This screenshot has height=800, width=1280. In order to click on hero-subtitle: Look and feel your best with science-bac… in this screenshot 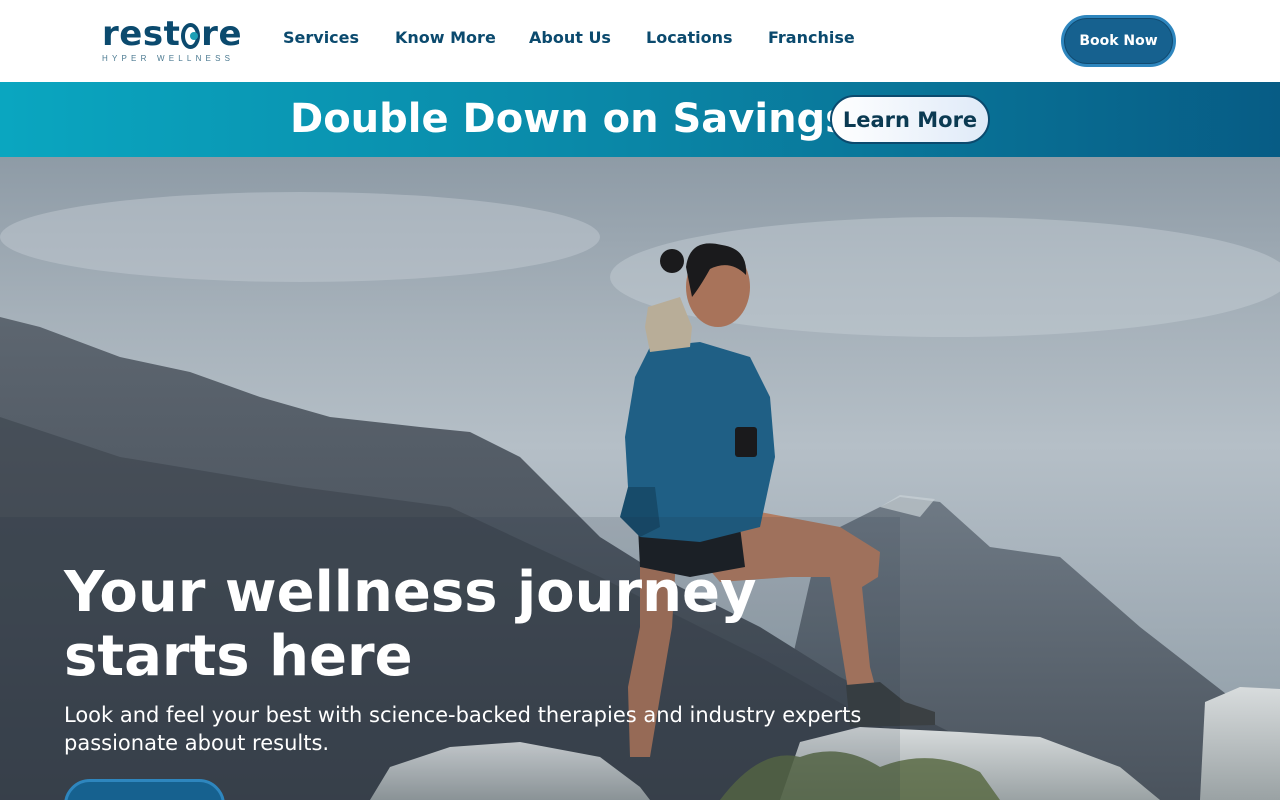, I will do `click(463, 729)`.